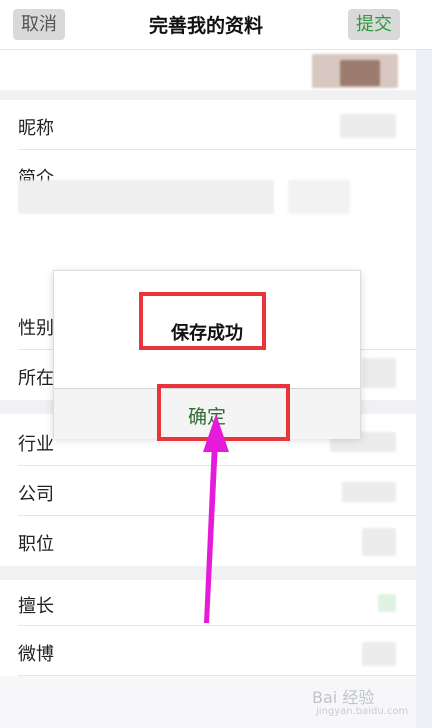 This screenshot has height=728, width=432. What do you see at coordinates (369, 492) in the screenshot?
I see `company-value` at bounding box center [369, 492].